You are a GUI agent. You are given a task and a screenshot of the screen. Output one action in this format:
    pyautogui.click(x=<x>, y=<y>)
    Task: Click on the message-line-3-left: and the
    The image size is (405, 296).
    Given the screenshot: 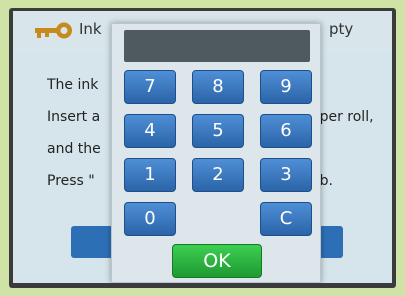 What is the action you would take?
    pyautogui.click(x=74, y=149)
    